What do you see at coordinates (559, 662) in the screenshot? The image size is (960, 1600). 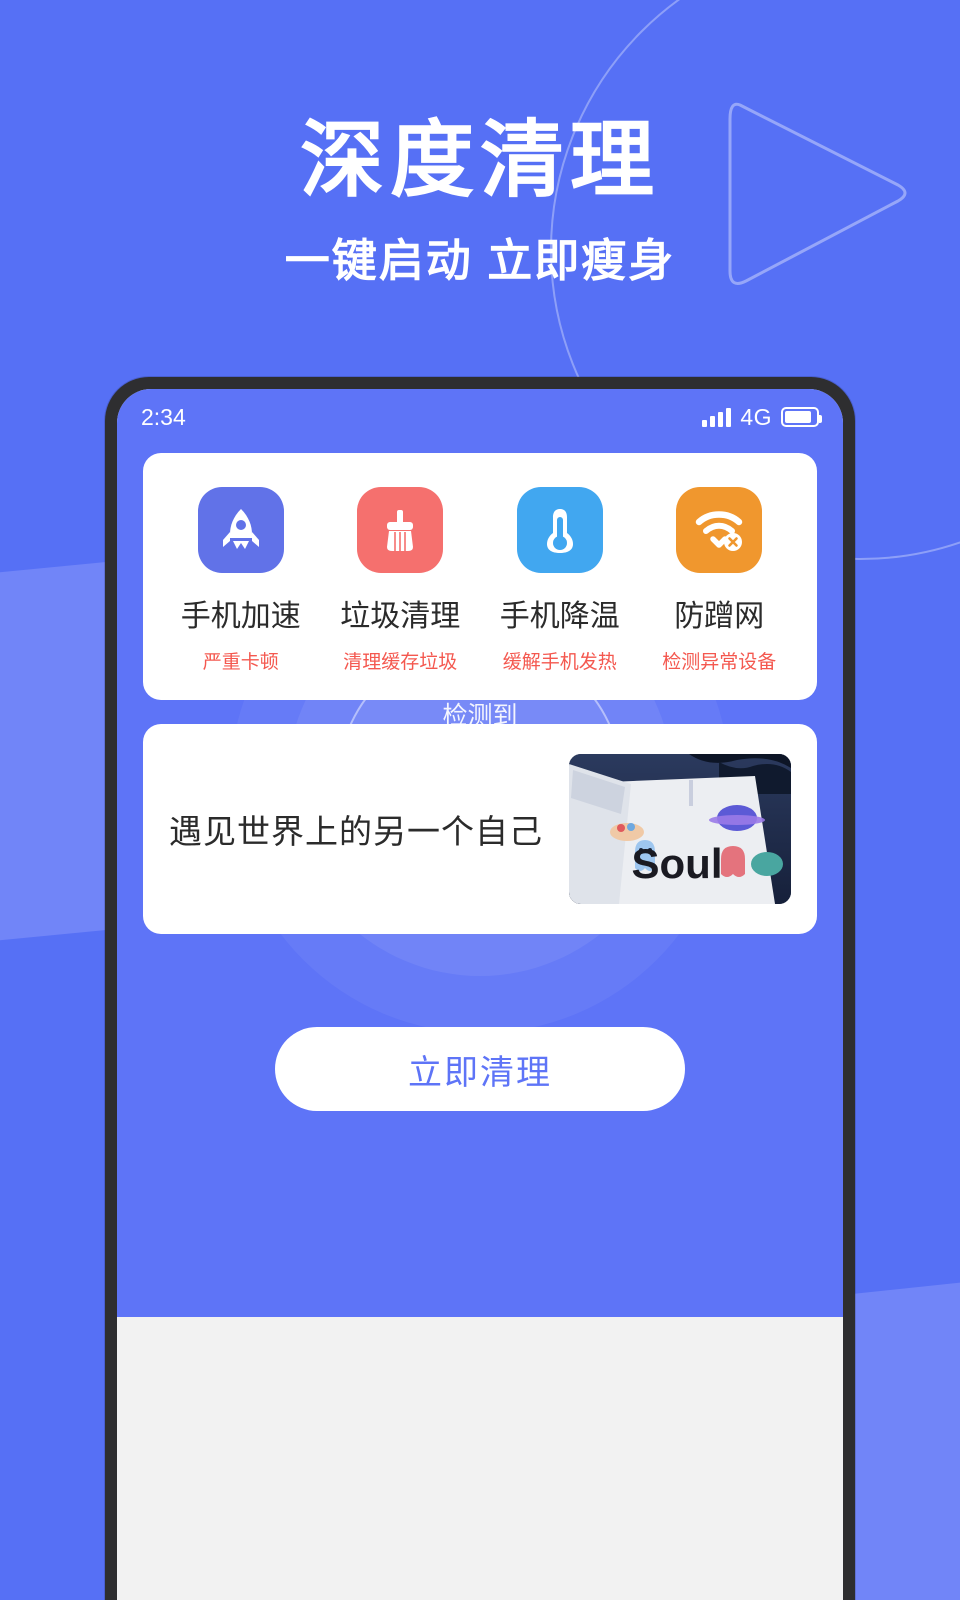 I see `feature-desc: 缓解手机发热` at bounding box center [559, 662].